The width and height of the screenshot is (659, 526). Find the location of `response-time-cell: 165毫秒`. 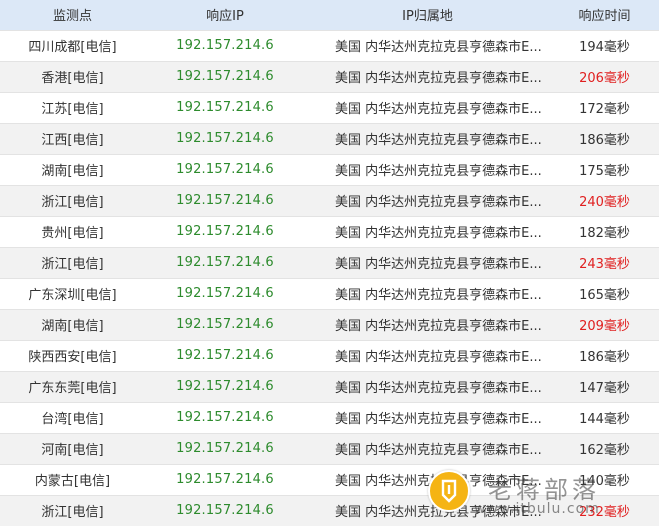

response-time-cell: 165毫秒 is located at coordinates (604, 295).